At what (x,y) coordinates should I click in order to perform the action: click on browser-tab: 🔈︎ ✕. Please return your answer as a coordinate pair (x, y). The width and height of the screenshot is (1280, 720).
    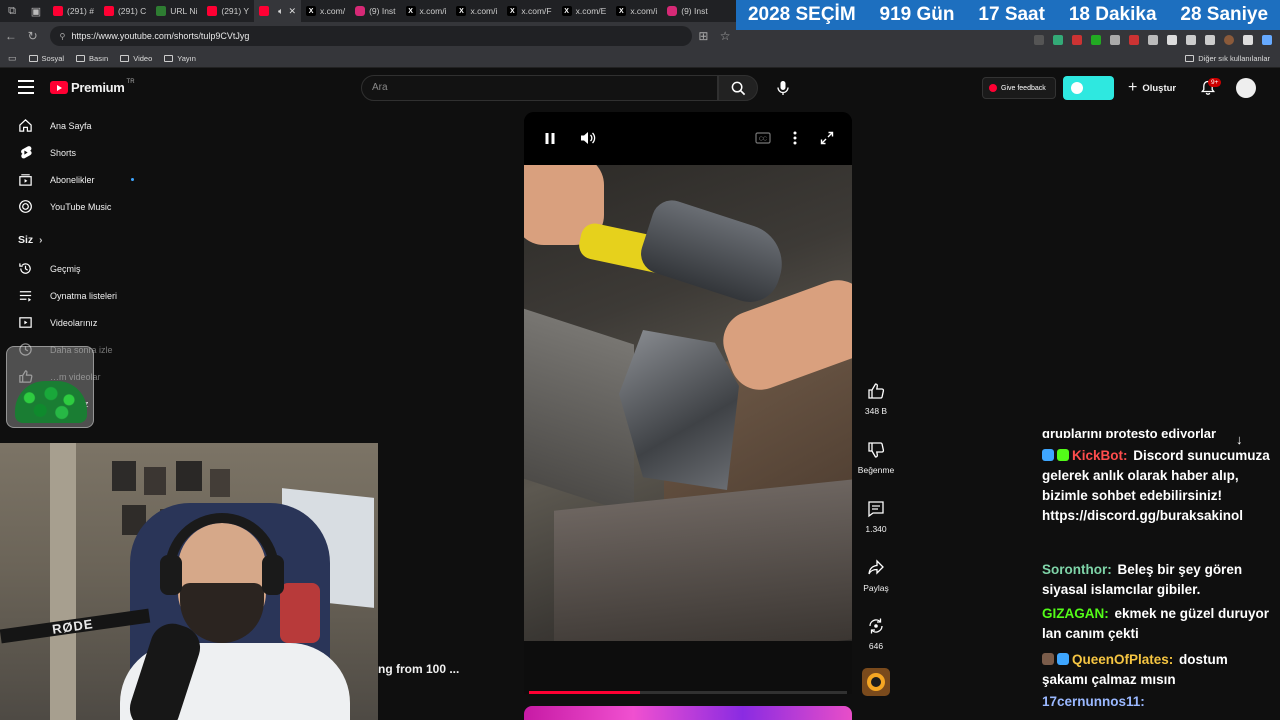
    Looking at the image, I should click on (278, 11).